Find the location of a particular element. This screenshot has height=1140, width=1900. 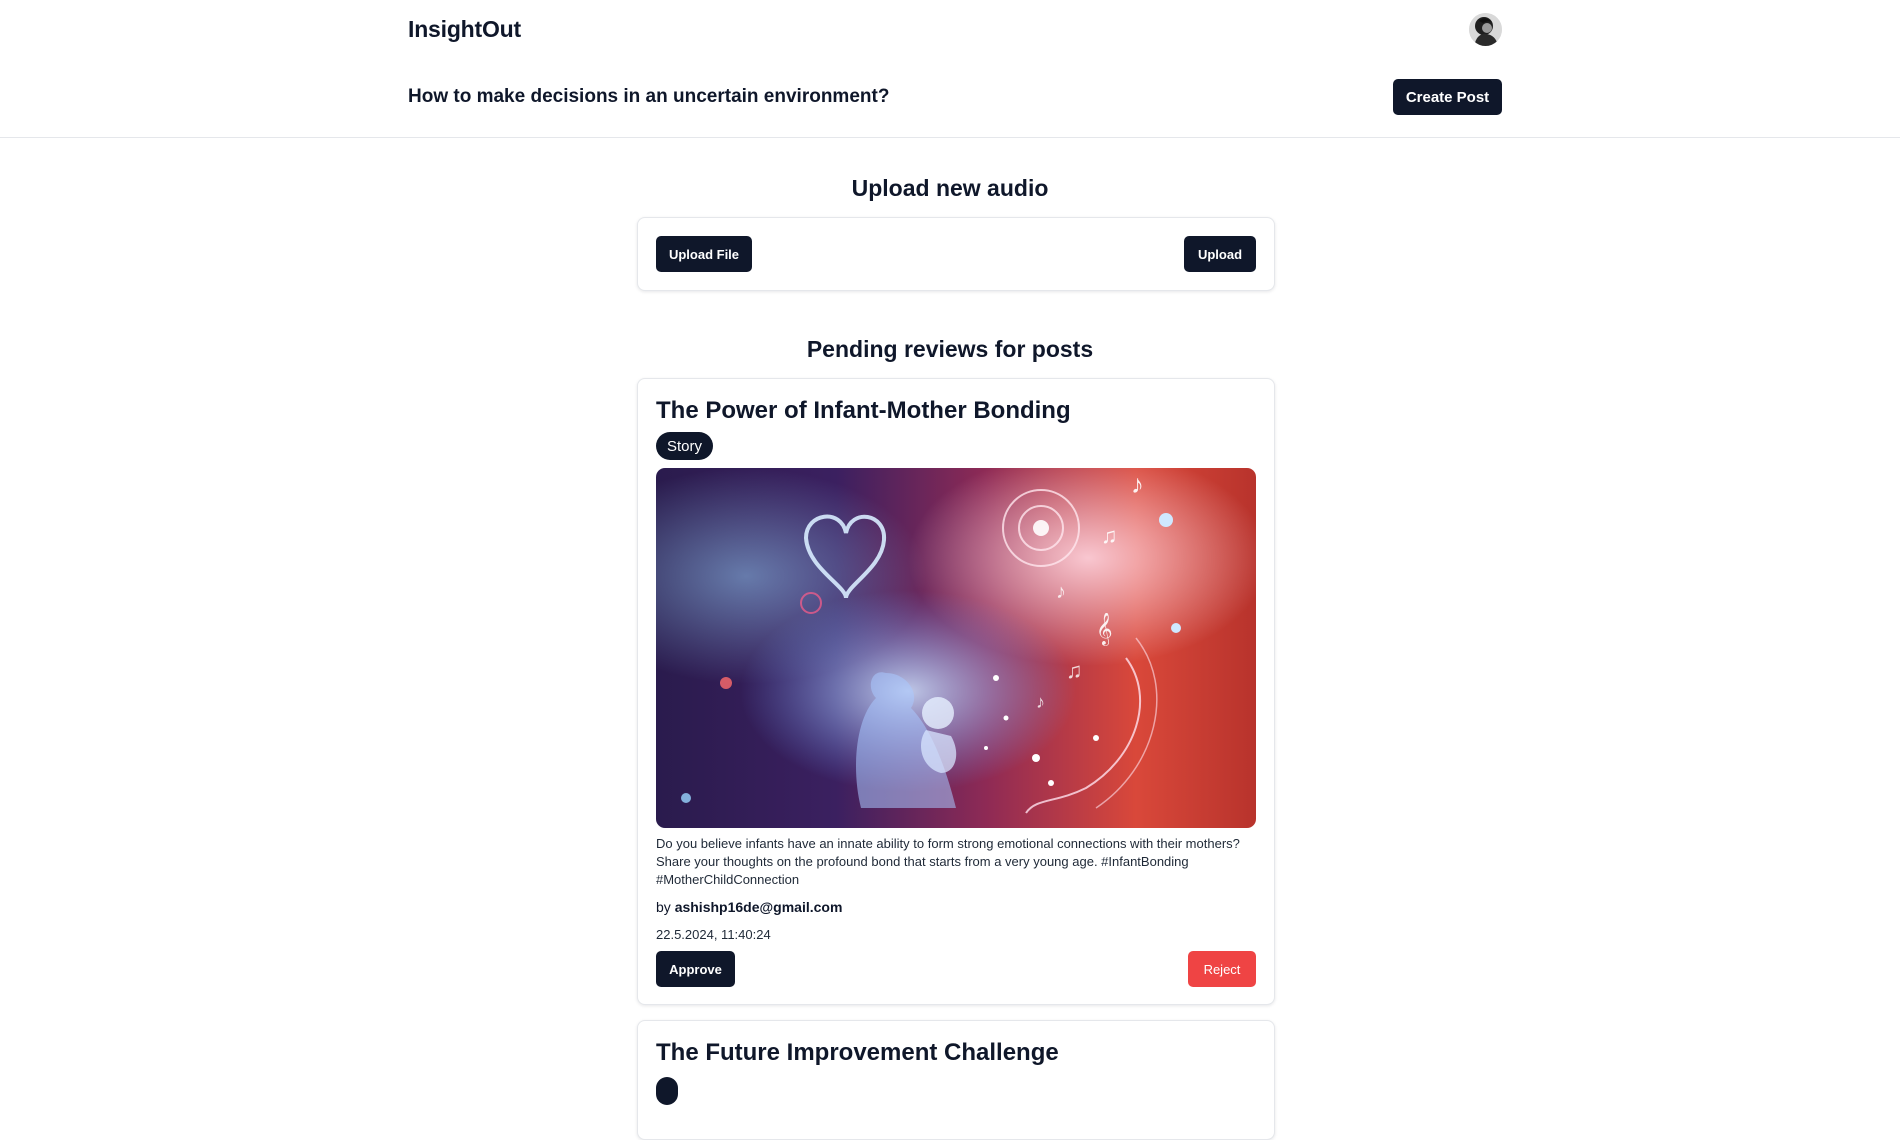

post-timestamp: 22.5.2024, 11:40:24 is located at coordinates (713, 934).